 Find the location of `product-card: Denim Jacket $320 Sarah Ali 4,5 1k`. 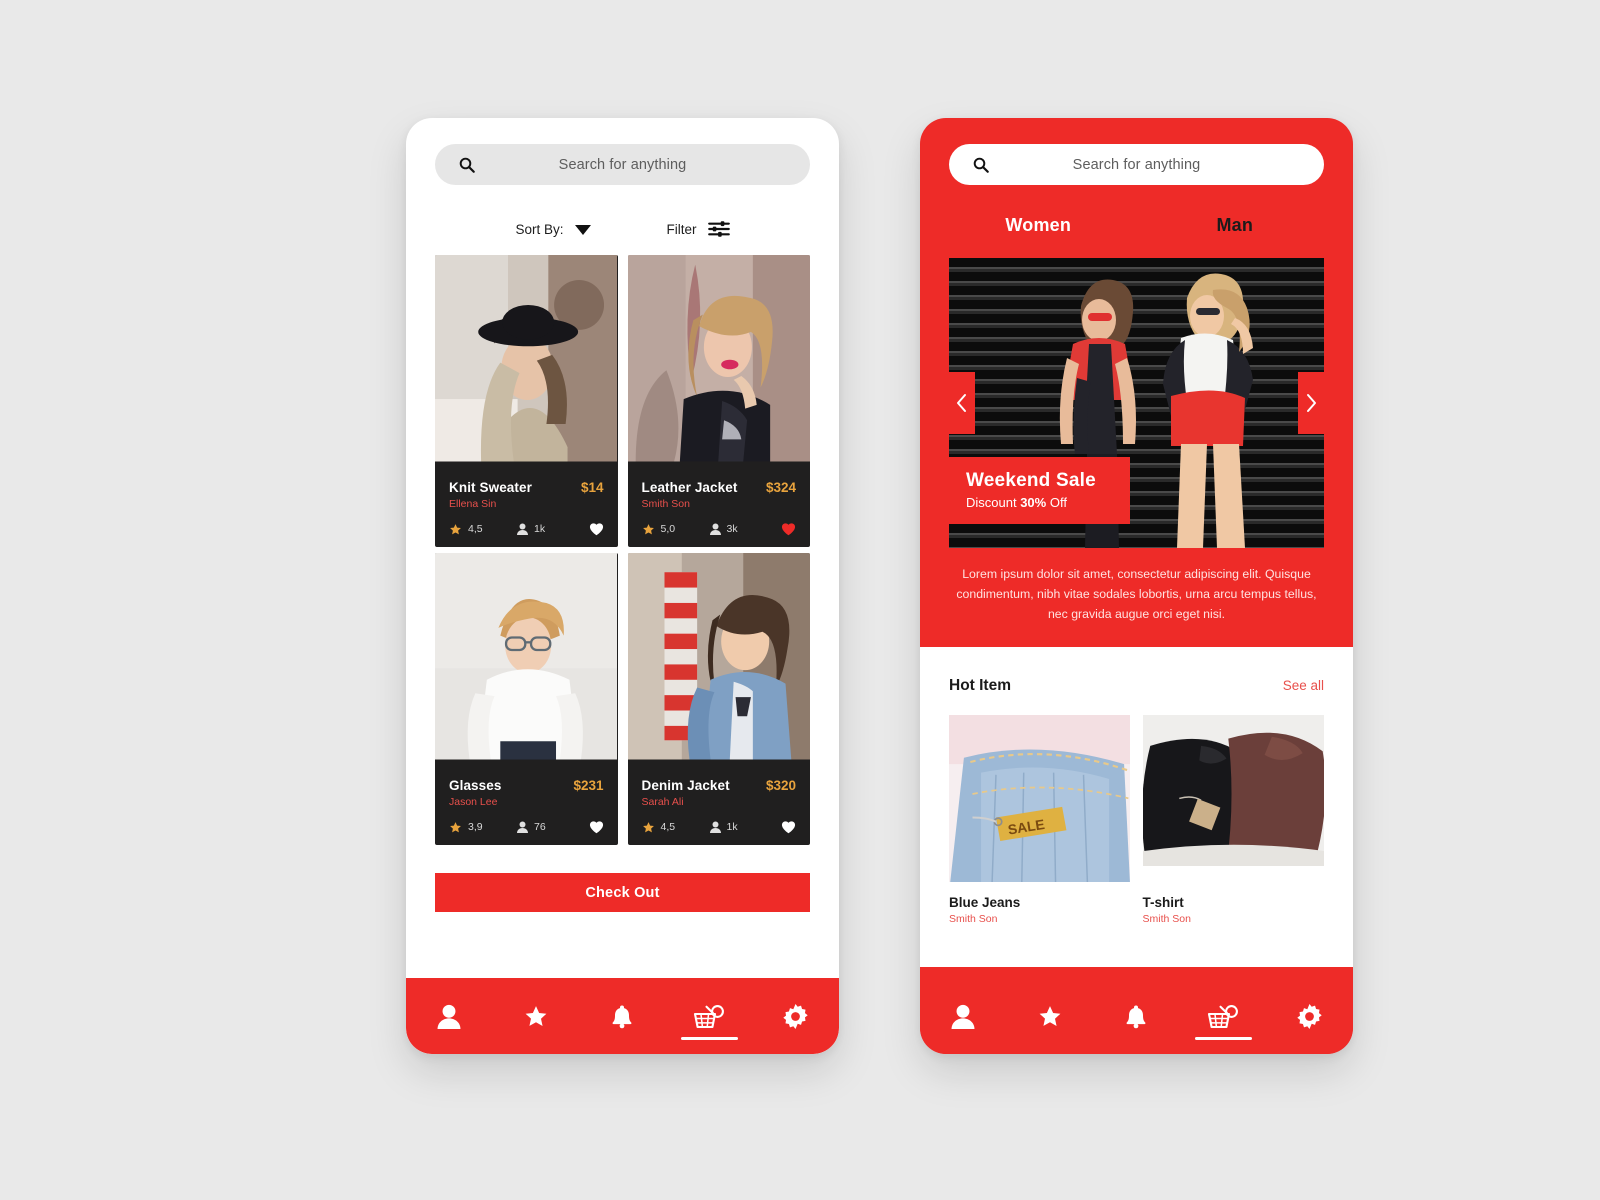

product-card: Denim Jacket $320 Sarah Ali 4,5 1k is located at coordinates (719, 699).